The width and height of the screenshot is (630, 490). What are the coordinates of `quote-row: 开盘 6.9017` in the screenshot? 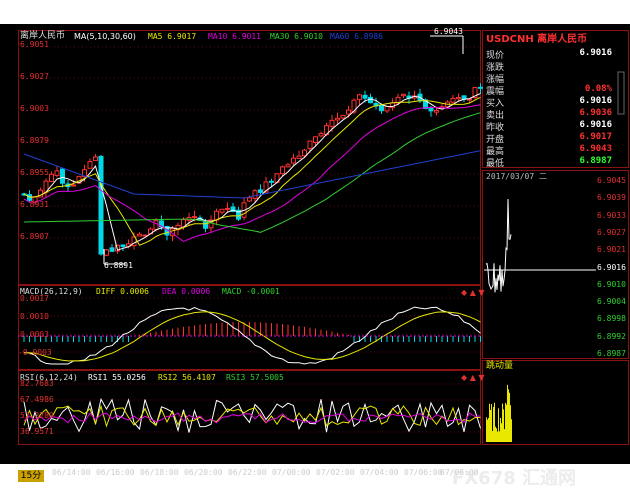 It's located at (557, 138).